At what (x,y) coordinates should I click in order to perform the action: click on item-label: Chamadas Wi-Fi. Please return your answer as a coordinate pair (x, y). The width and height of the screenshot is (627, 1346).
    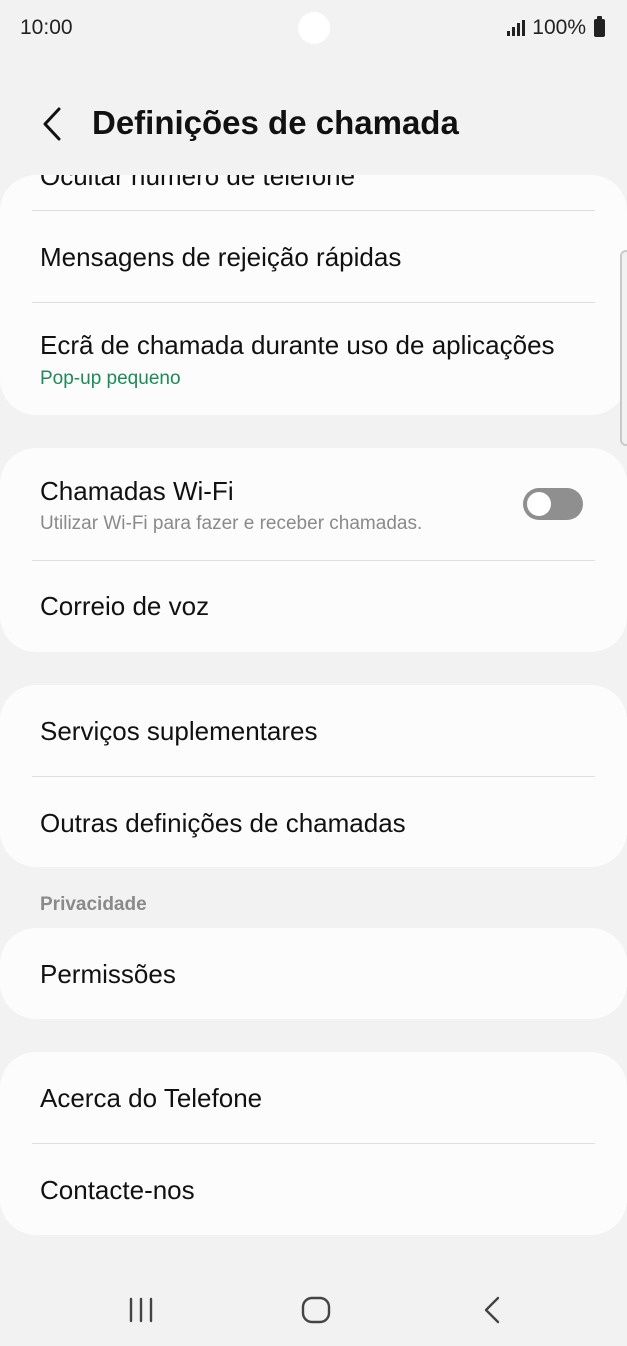
    Looking at the image, I should click on (137, 491).